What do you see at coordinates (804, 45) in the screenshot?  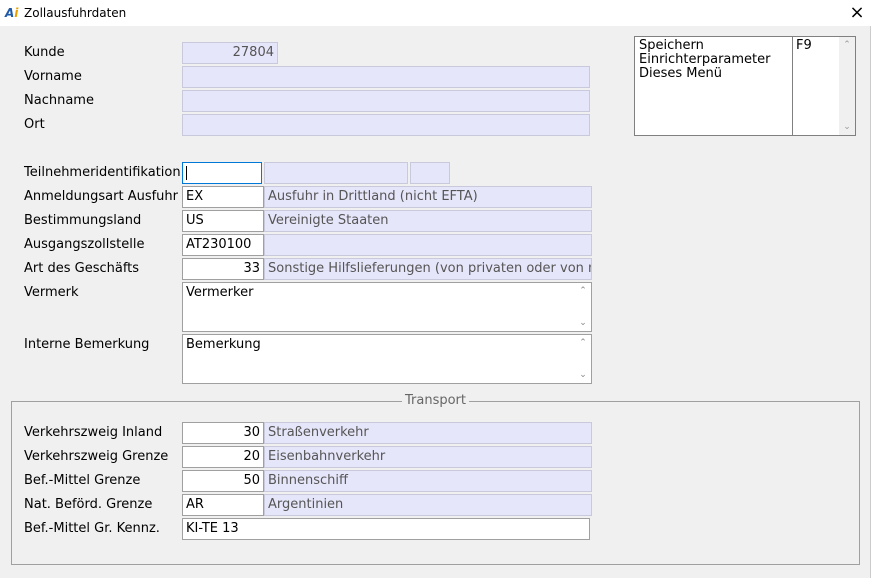 I see `menu-shortcut-speichern: F9` at bounding box center [804, 45].